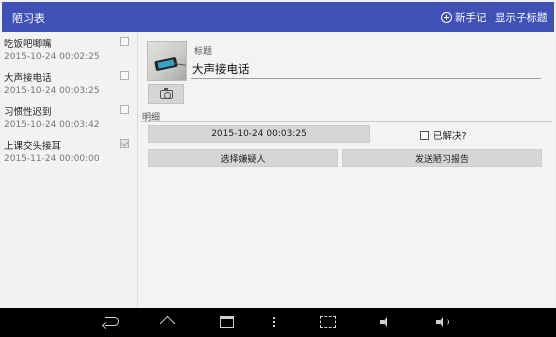 The image size is (556, 337). What do you see at coordinates (168, 322) in the screenshot?
I see `home-icon` at bounding box center [168, 322].